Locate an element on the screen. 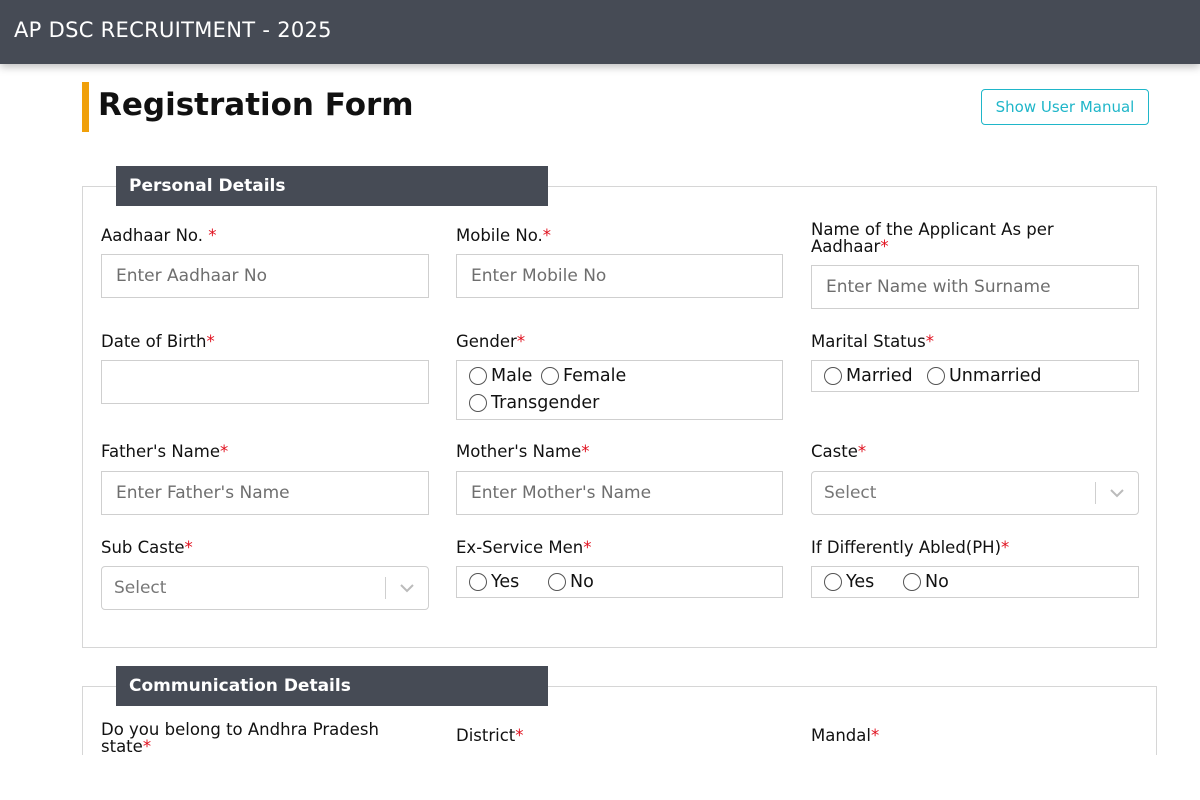  applicant-name-label: Name of the Applicant As per Aadhaar* is located at coordinates (932, 238).